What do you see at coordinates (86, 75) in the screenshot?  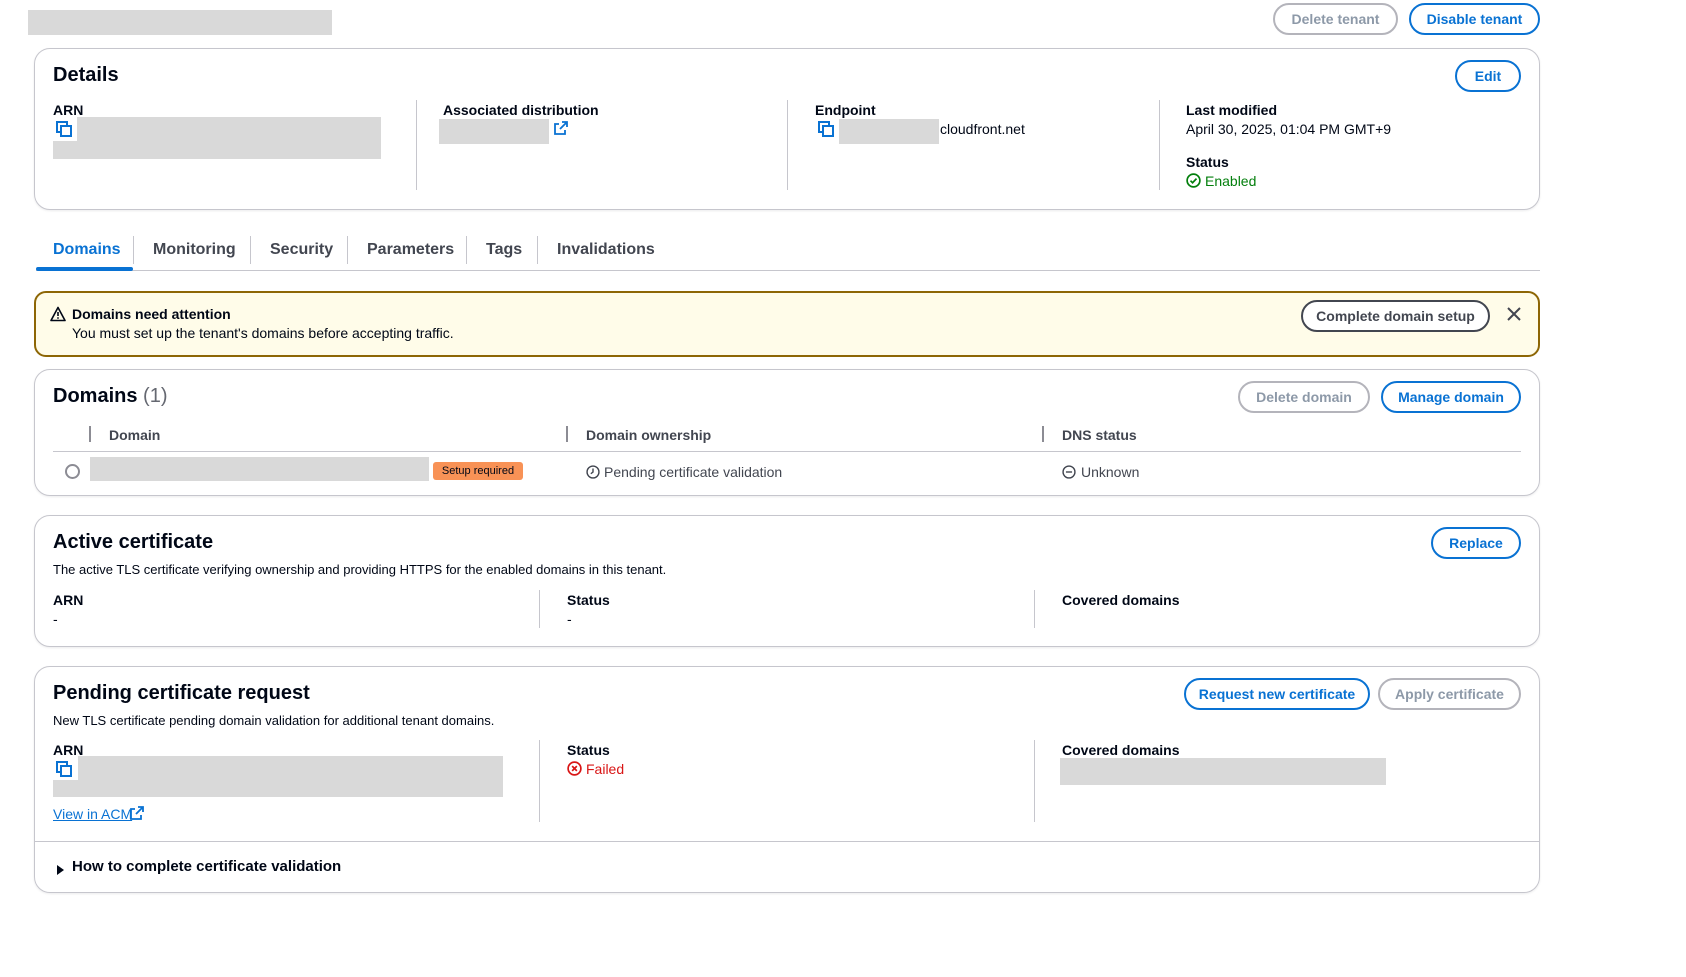 I see `details-title: Details` at bounding box center [86, 75].